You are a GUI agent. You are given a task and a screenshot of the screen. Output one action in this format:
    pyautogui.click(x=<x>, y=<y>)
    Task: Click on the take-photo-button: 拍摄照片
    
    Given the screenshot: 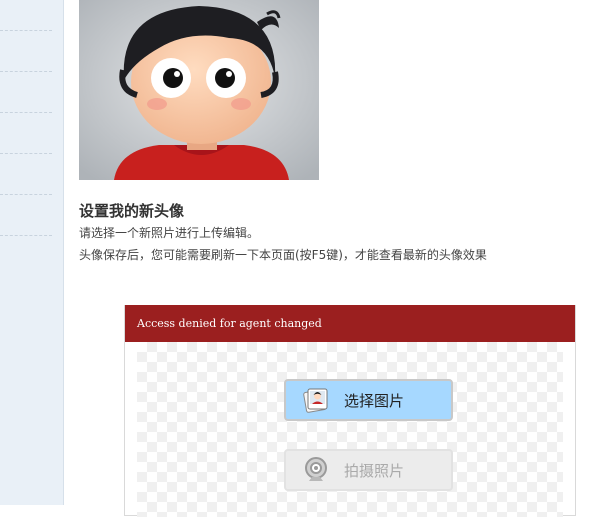 What is the action you would take?
    pyautogui.click(x=368, y=470)
    